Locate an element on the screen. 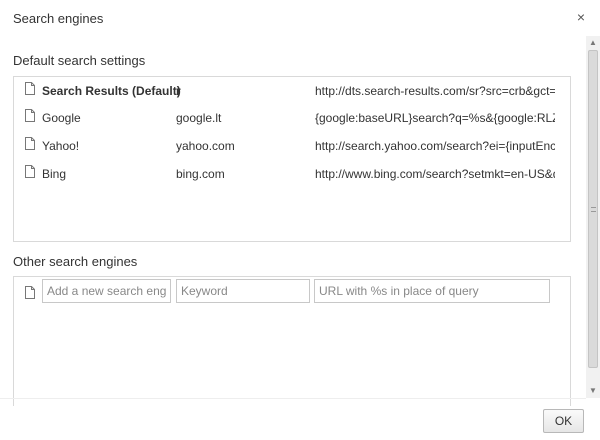 The height and width of the screenshot is (440, 600). new-engine-name-input is located at coordinates (106, 291).